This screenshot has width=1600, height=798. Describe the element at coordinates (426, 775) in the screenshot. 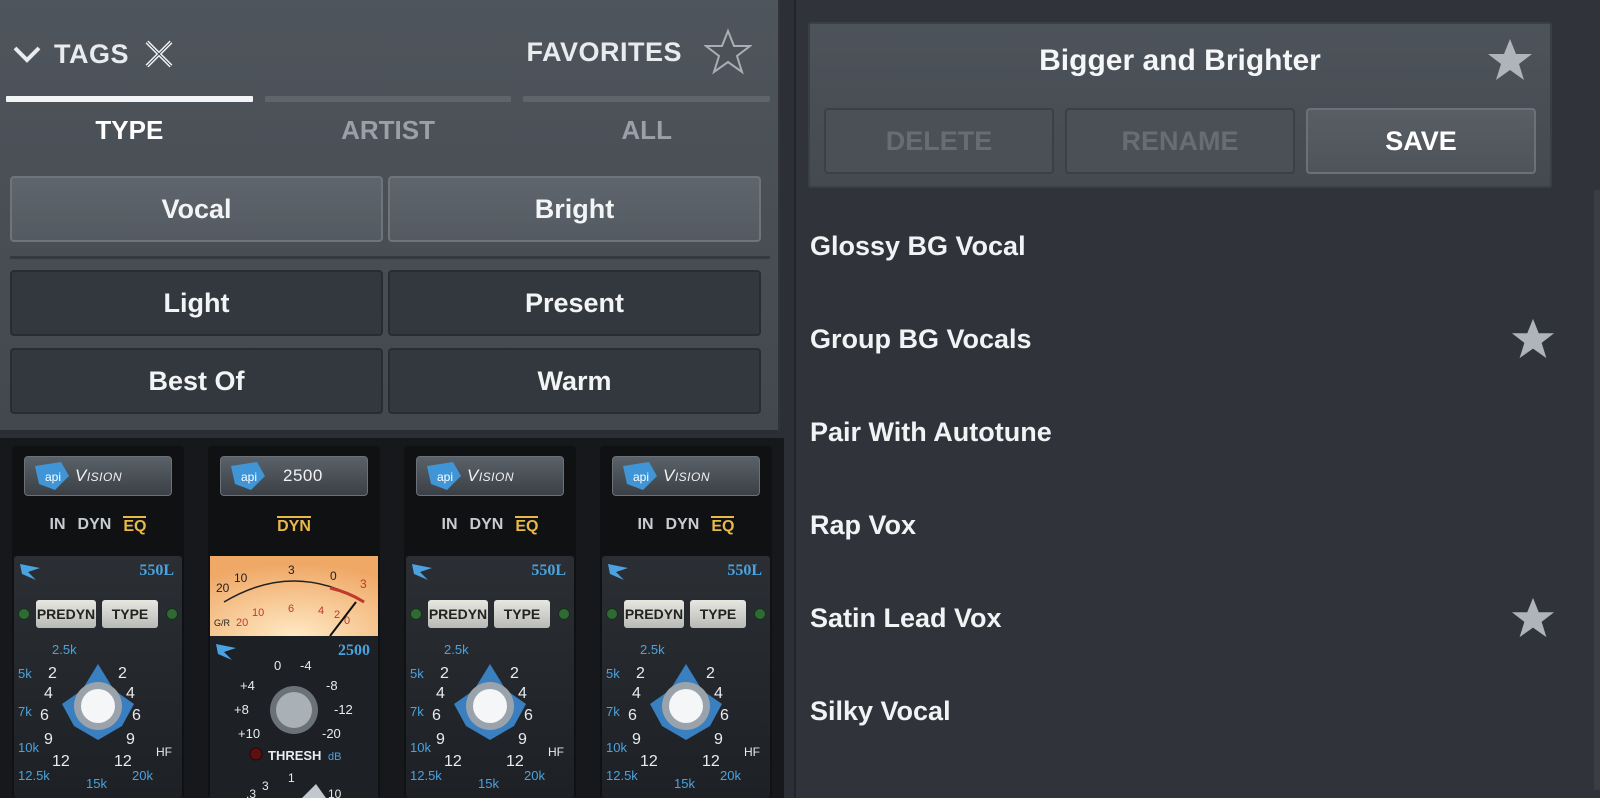

I see `svg-text: 12.5k` at that location.